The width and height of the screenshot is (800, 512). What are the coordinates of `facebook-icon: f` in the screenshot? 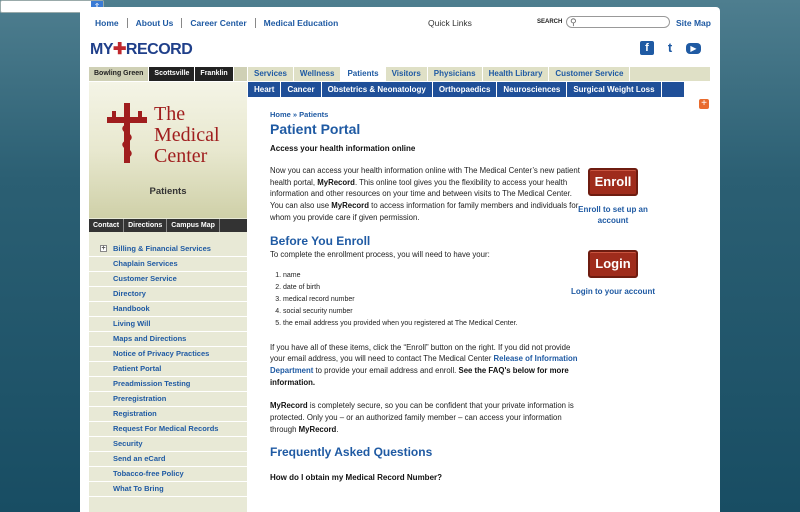 It's located at (647, 48).